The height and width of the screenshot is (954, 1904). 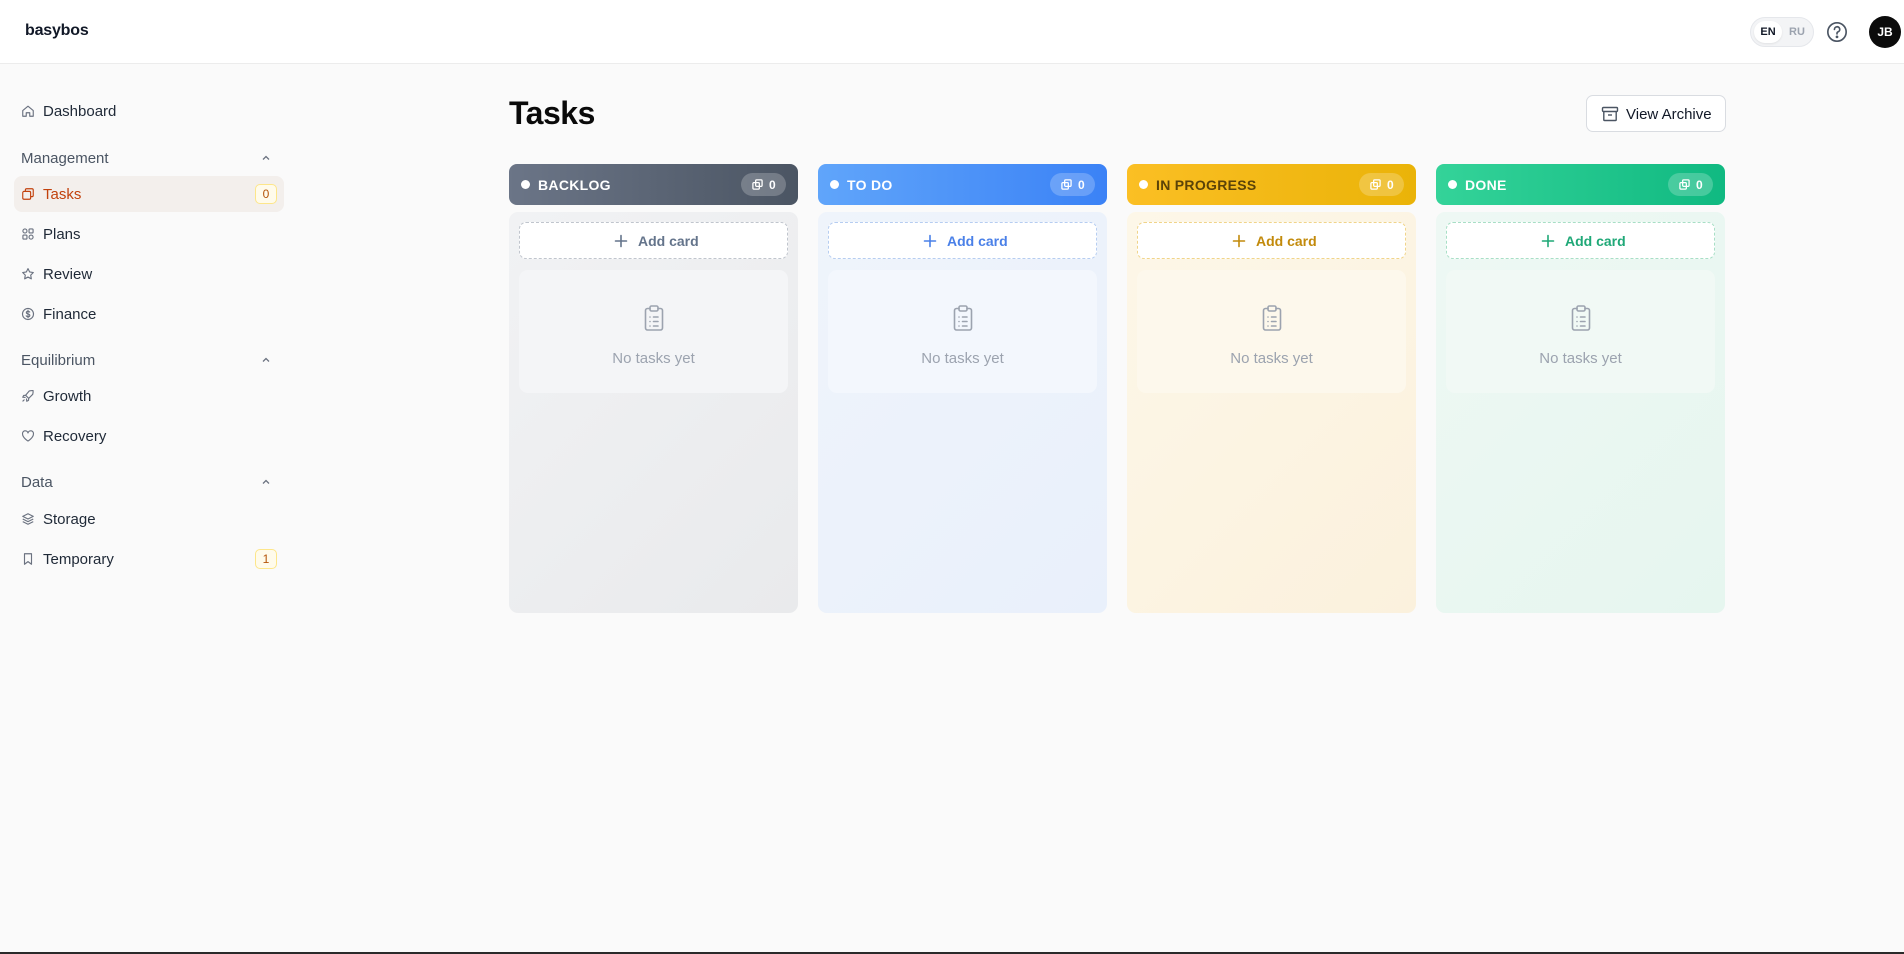 What do you see at coordinates (28, 314) in the screenshot?
I see `dollar-circle-icon` at bounding box center [28, 314].